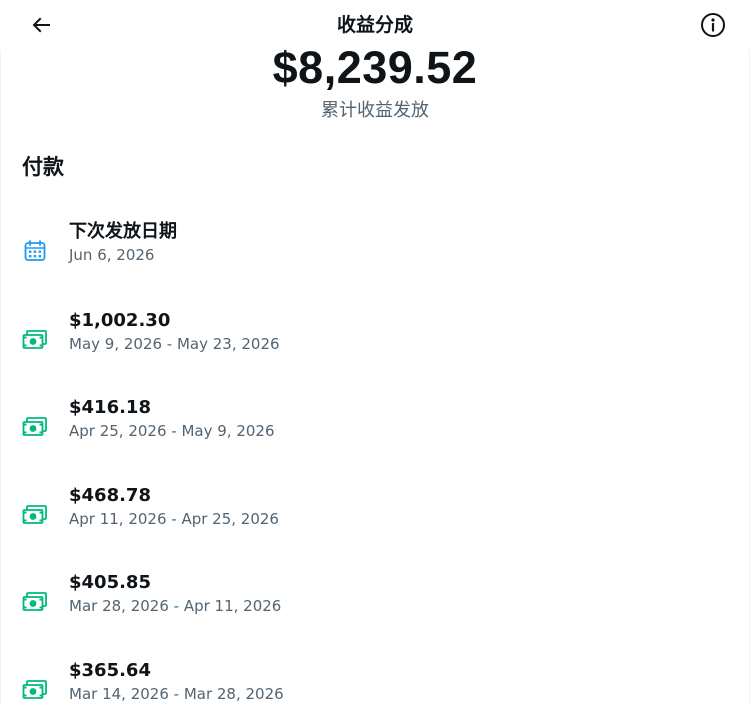 Image resolution: width=750 pixels, height=705 pixels. What do you see at coordinates (43, 167) in the screenshot?
I see `payments-section-title: 付款` at bounding box center [43, 167].